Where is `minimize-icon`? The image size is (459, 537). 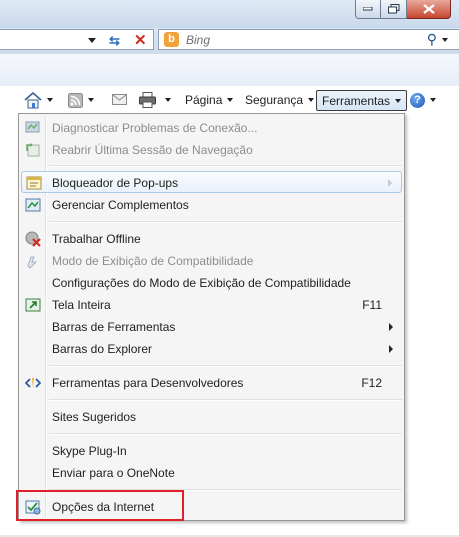 minimize-icon is located at coordinates (368, 9).